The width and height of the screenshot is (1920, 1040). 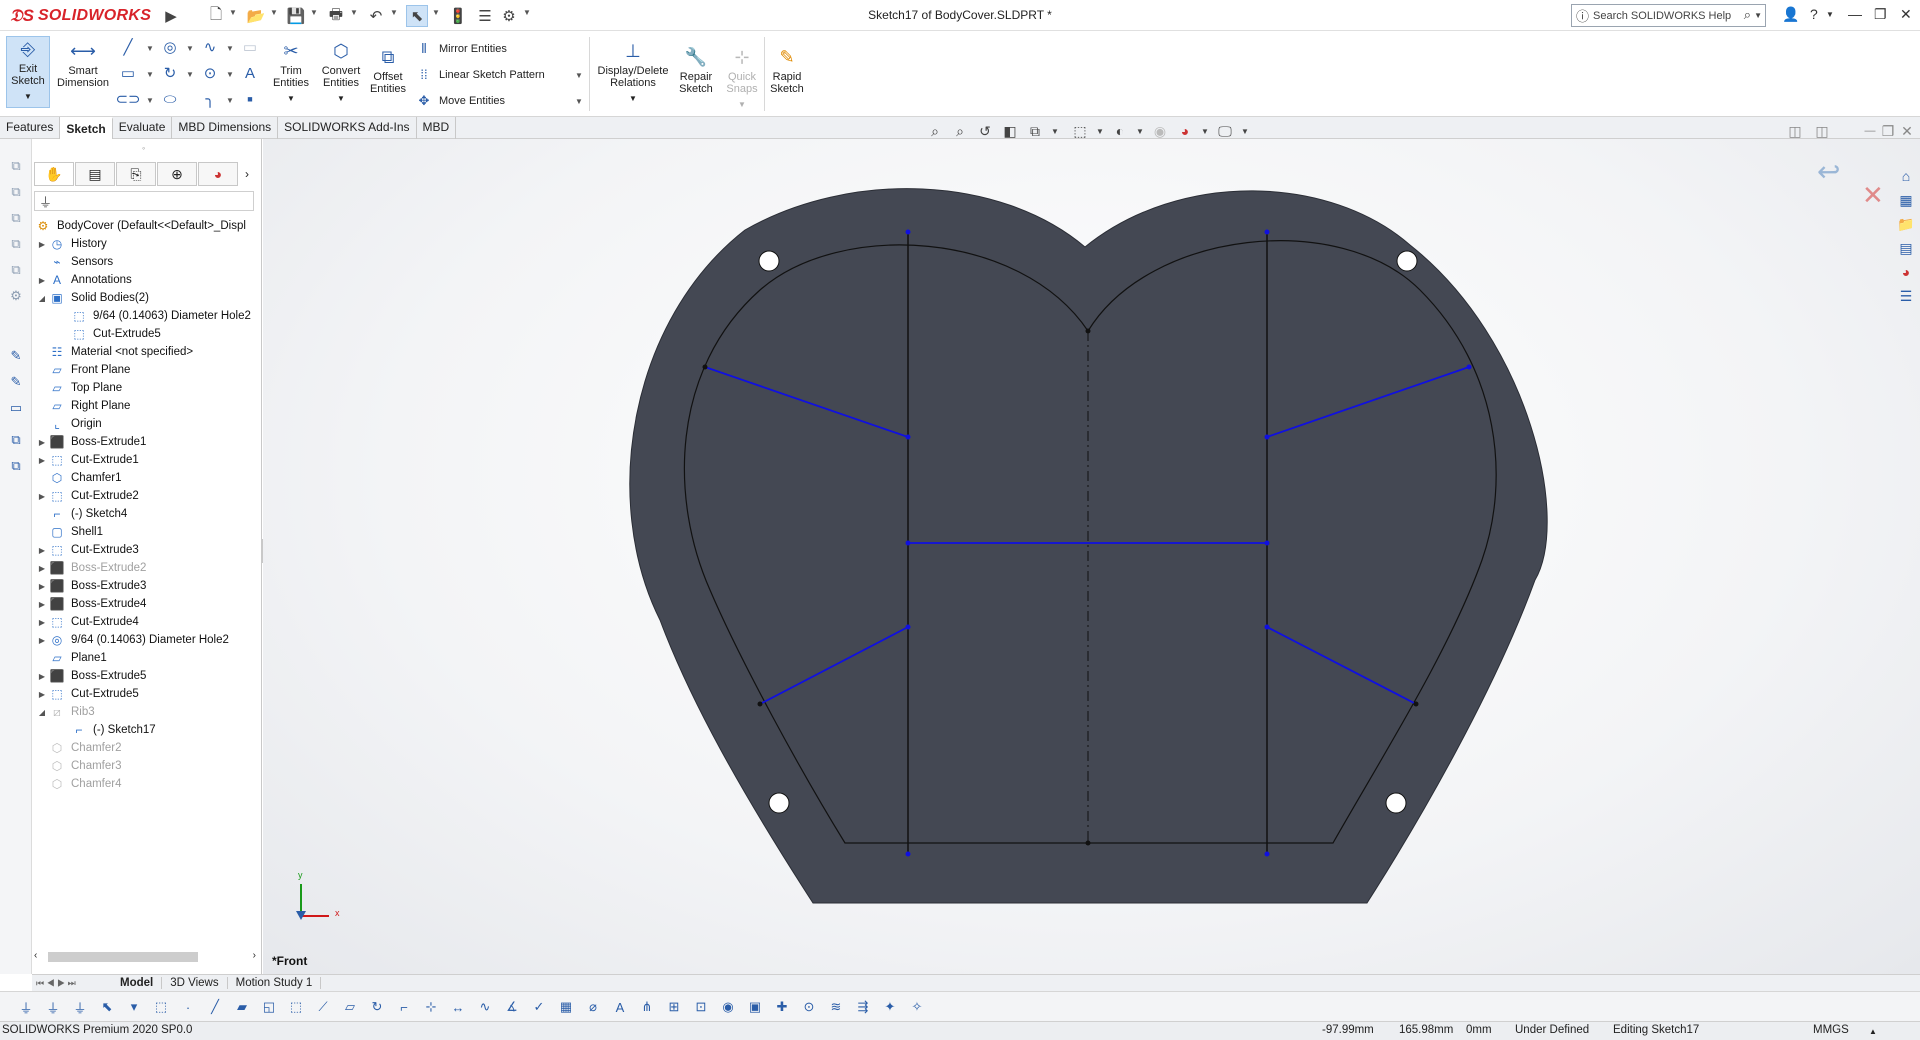 I want to click on spline-dropdown-arrow: ▼, so click(x=230, y=48).